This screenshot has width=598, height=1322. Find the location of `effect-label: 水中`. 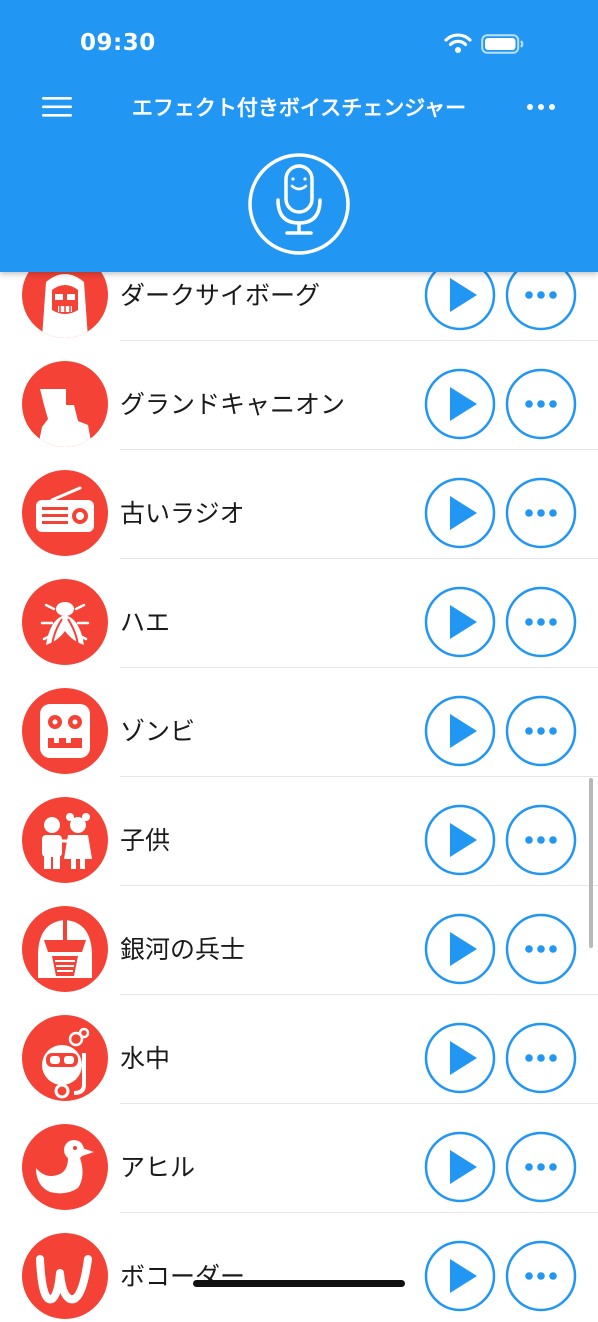

effect-label: 水中 is located at coordinates (145, 1058).